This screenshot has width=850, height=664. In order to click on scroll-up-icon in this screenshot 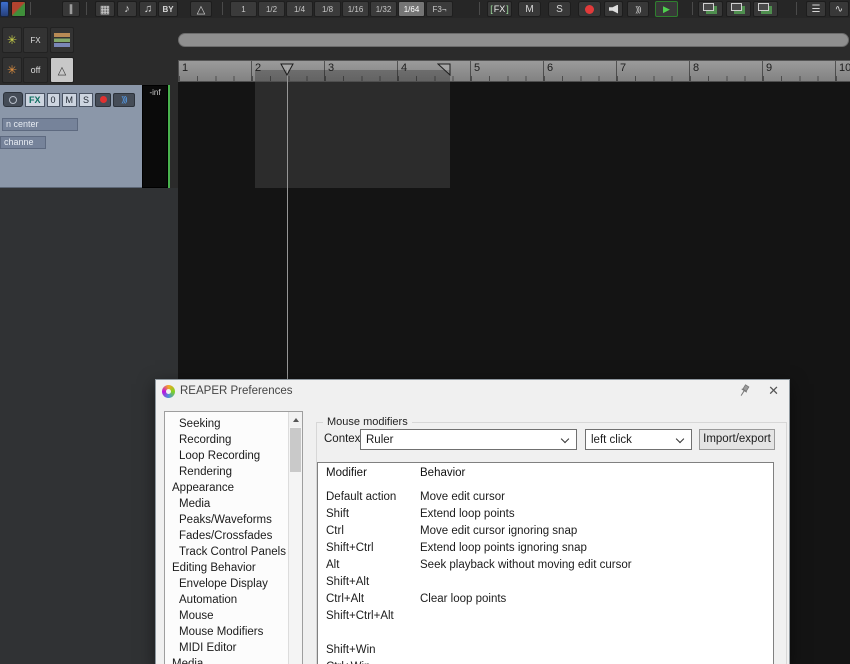, I will do `click(295, 419)`.